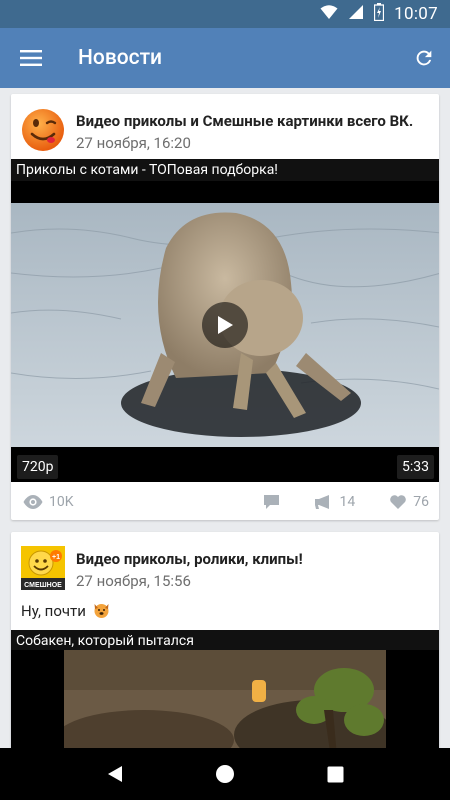  Describe the element at coordinates (409, 502) in the screenshot. I see `like-button: 76` at that location.